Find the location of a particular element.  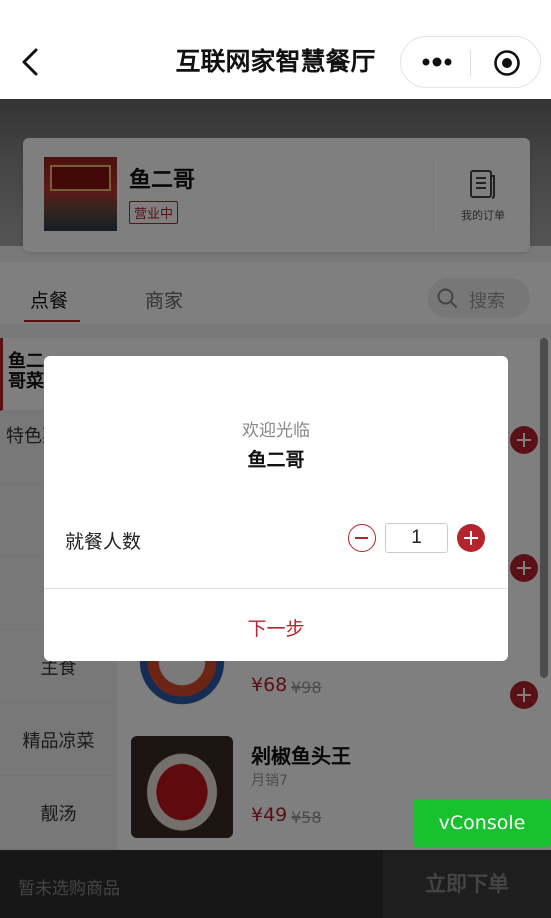

mini-program-capsule is located at coordinates (470, 62).